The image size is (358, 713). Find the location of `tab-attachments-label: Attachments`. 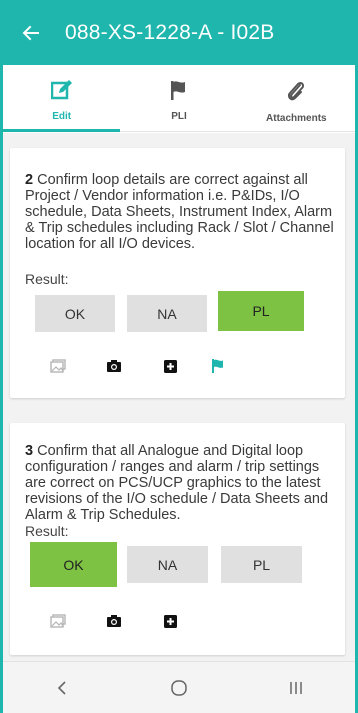

tab-attachments-label: Attachments is located at coordinates (296, 118).